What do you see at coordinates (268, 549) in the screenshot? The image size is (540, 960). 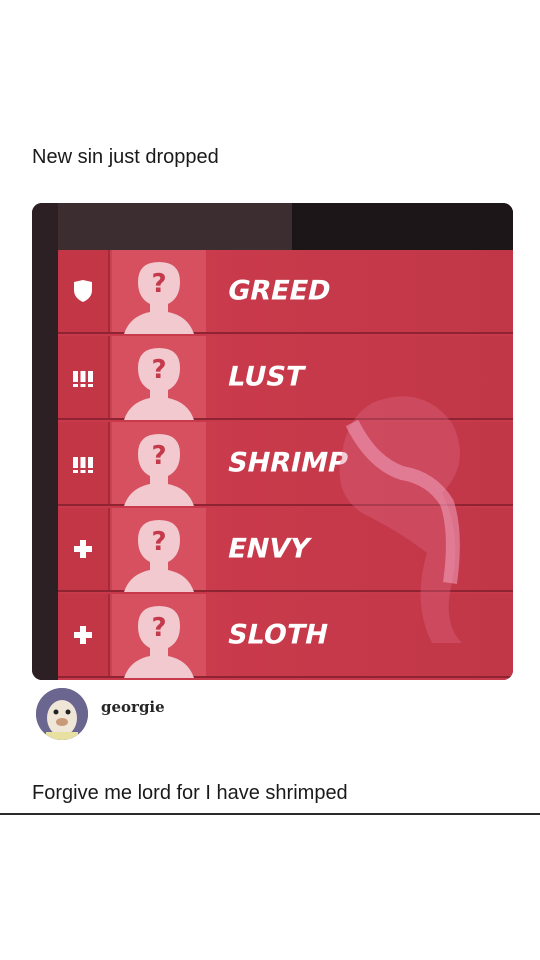 I see `hero-name: ENVY` at bounding box center [268, 549].